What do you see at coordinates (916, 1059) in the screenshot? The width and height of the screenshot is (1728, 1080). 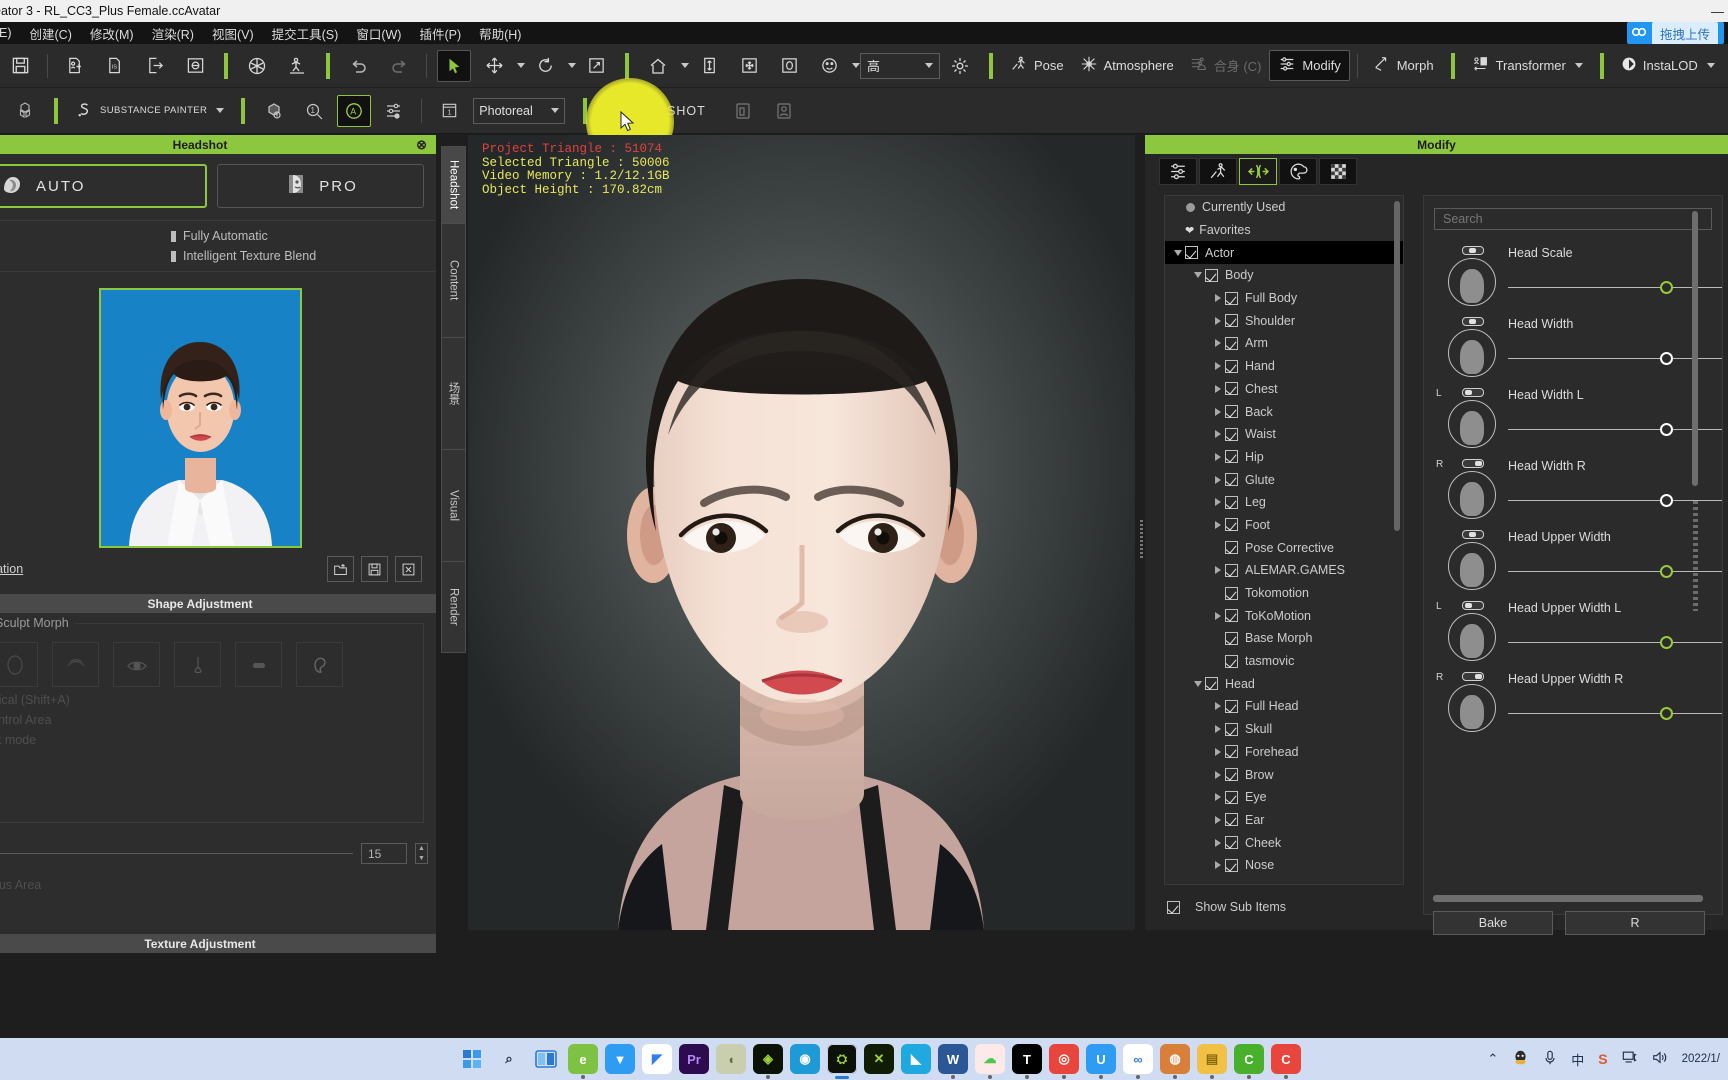 I see `affinity-icon: ◣` at bounding box center [916, 1059].